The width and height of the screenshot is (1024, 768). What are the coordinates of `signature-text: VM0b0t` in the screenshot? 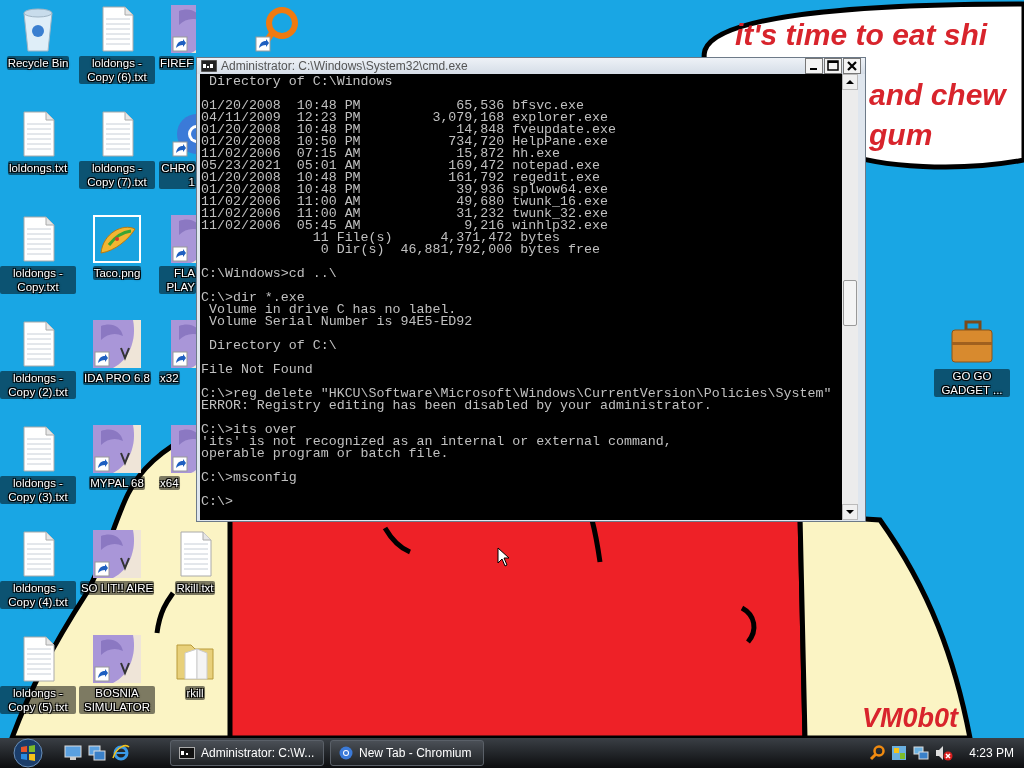 It's located at (910, 718).